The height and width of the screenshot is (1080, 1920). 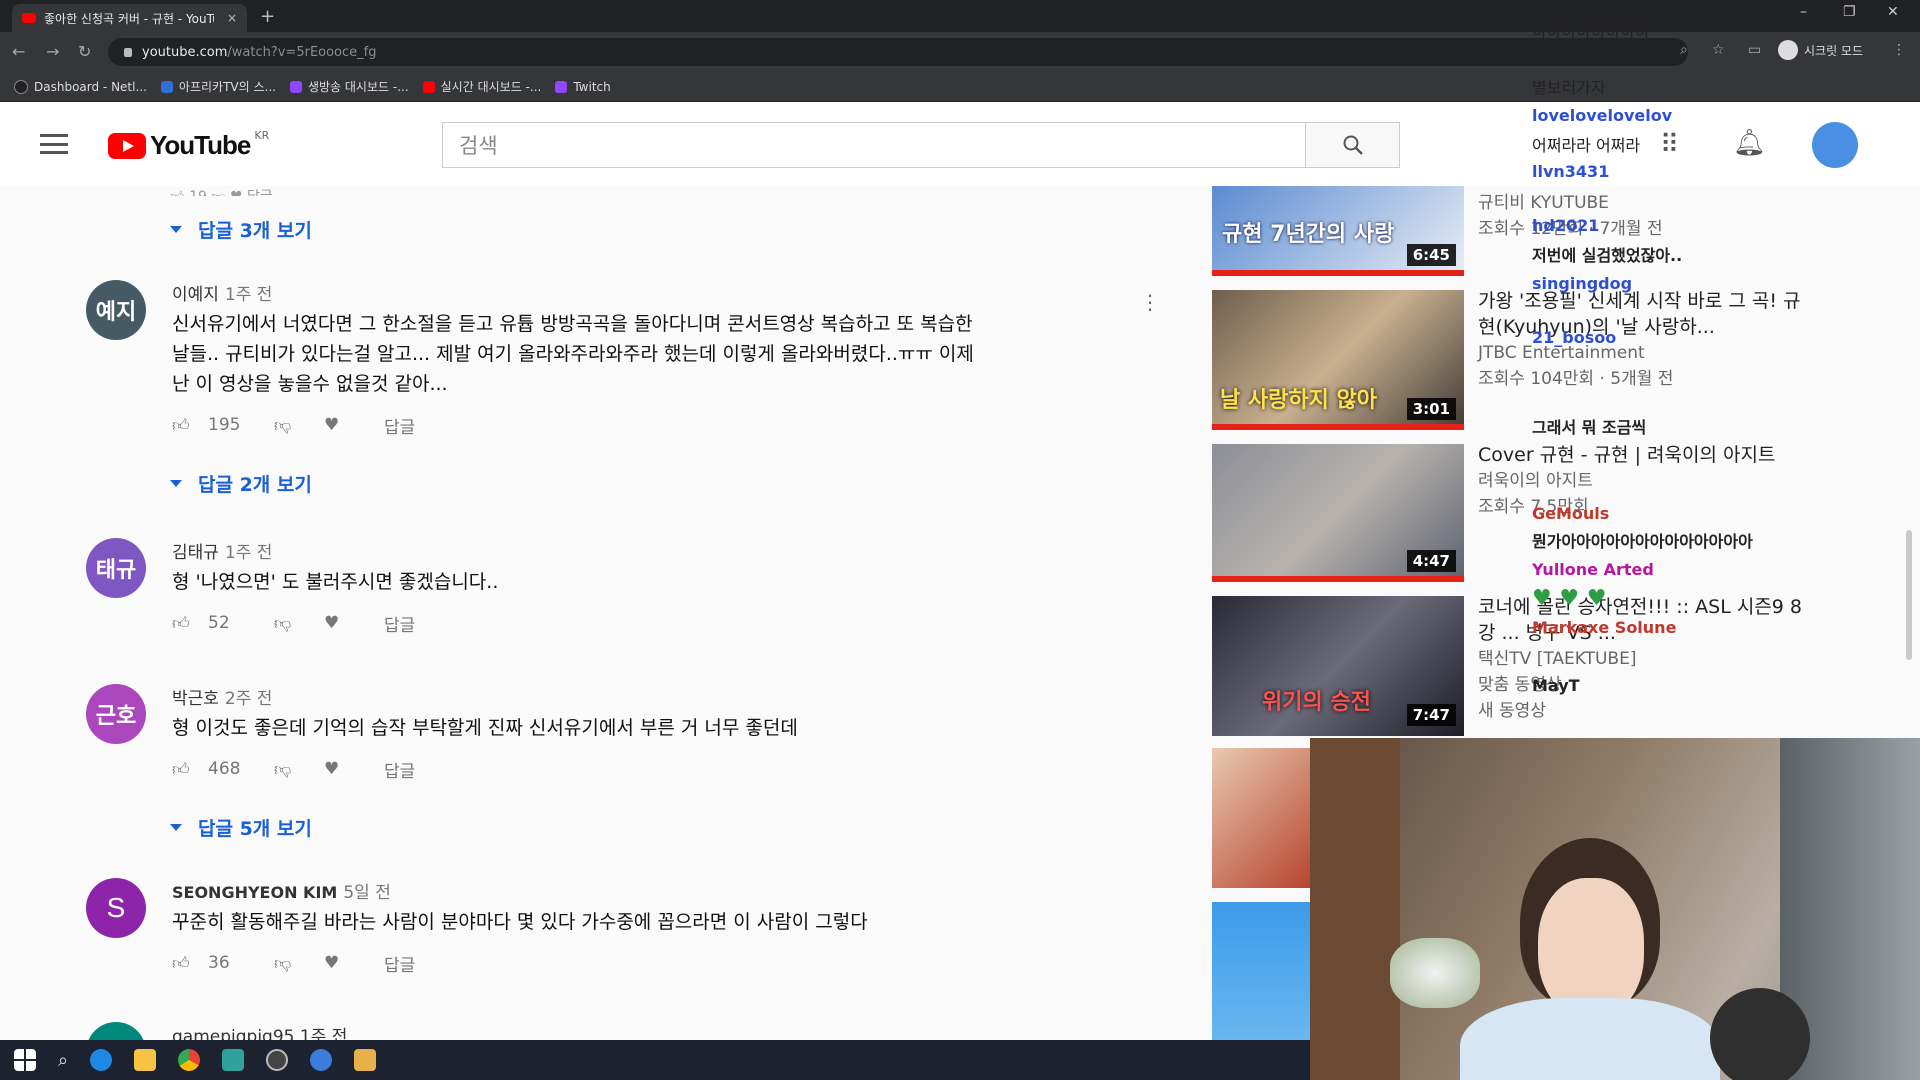 What do you see at coordinates (219, 623) in the screenshot?
I see `like-count: 52` at bounding box center [219, 623].